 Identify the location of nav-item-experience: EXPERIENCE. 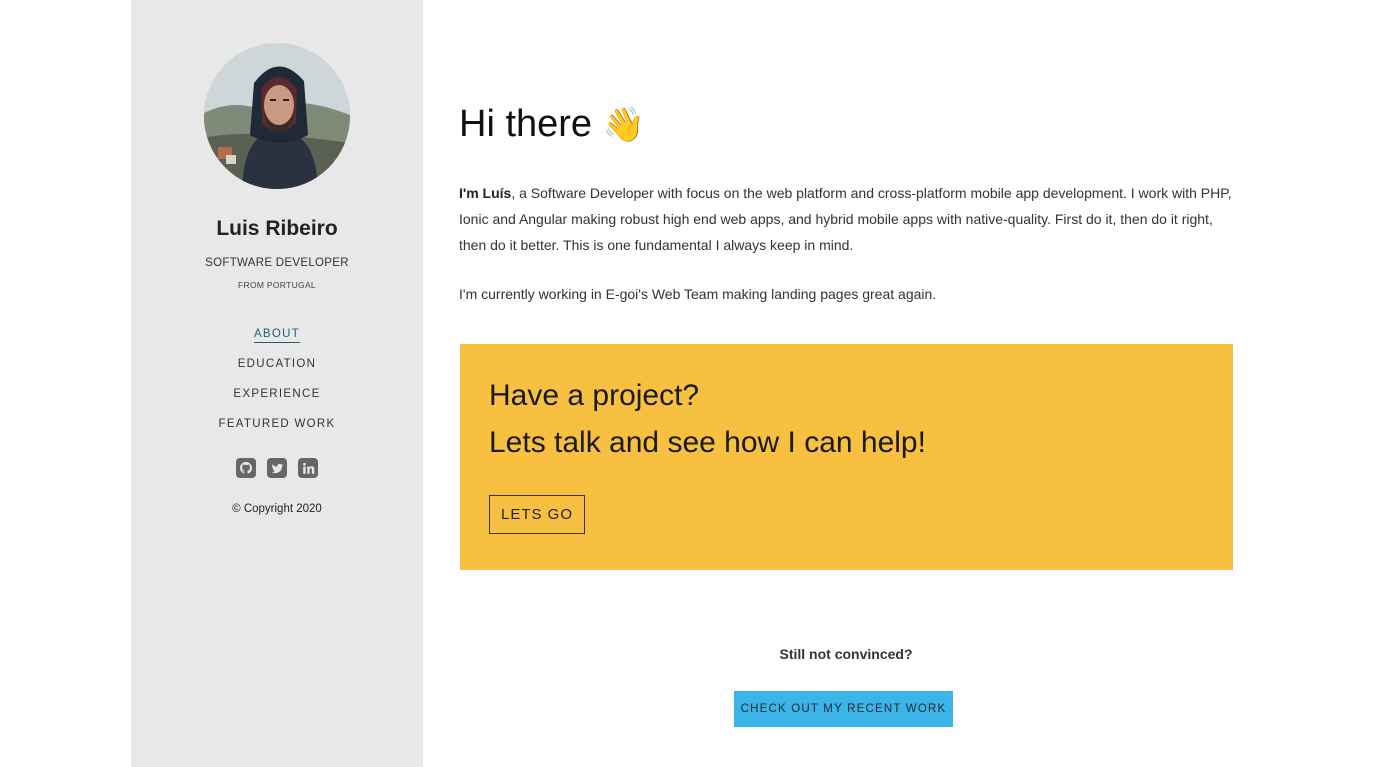
(277, 403).